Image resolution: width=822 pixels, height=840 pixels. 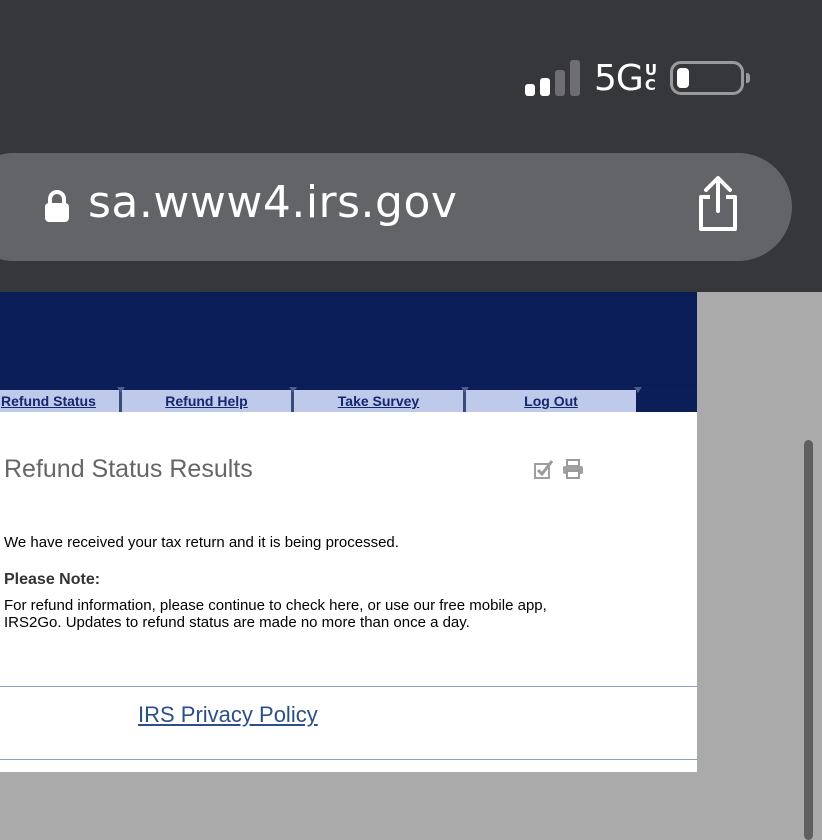 What do you see at coordinates (381, 399) in the screenshot?
I see `tab-take-survey: Take Survey` at bounding box center [381, 399].